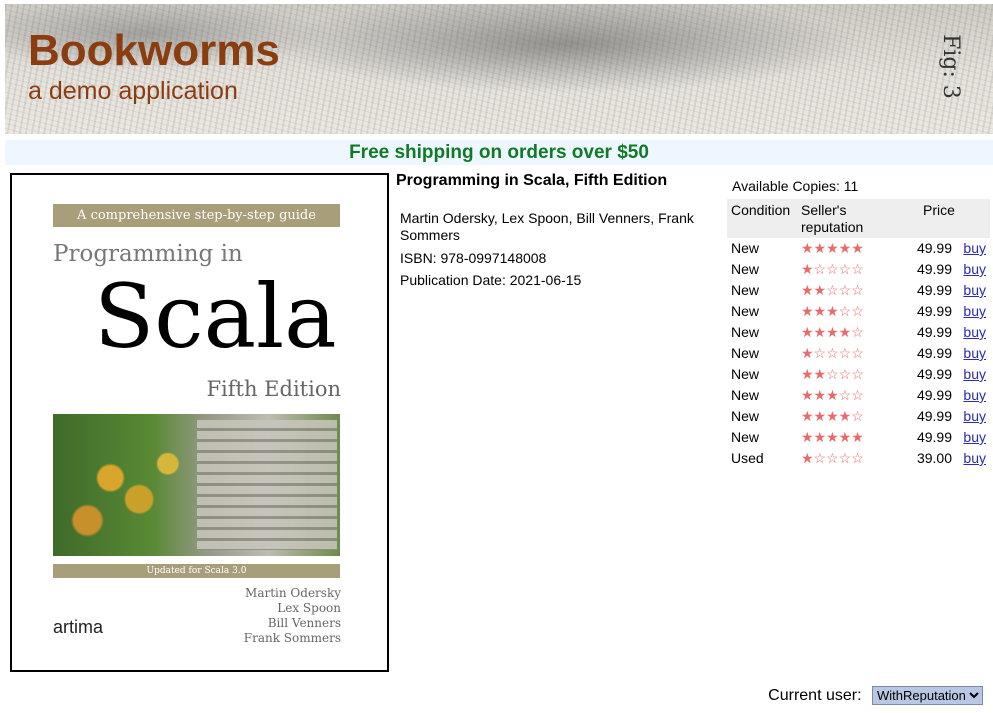  Describe the element at coordinates (491, 280) in the screenshot. I see `book-publication-date: Publication Date: 2021-06-15` at that location.